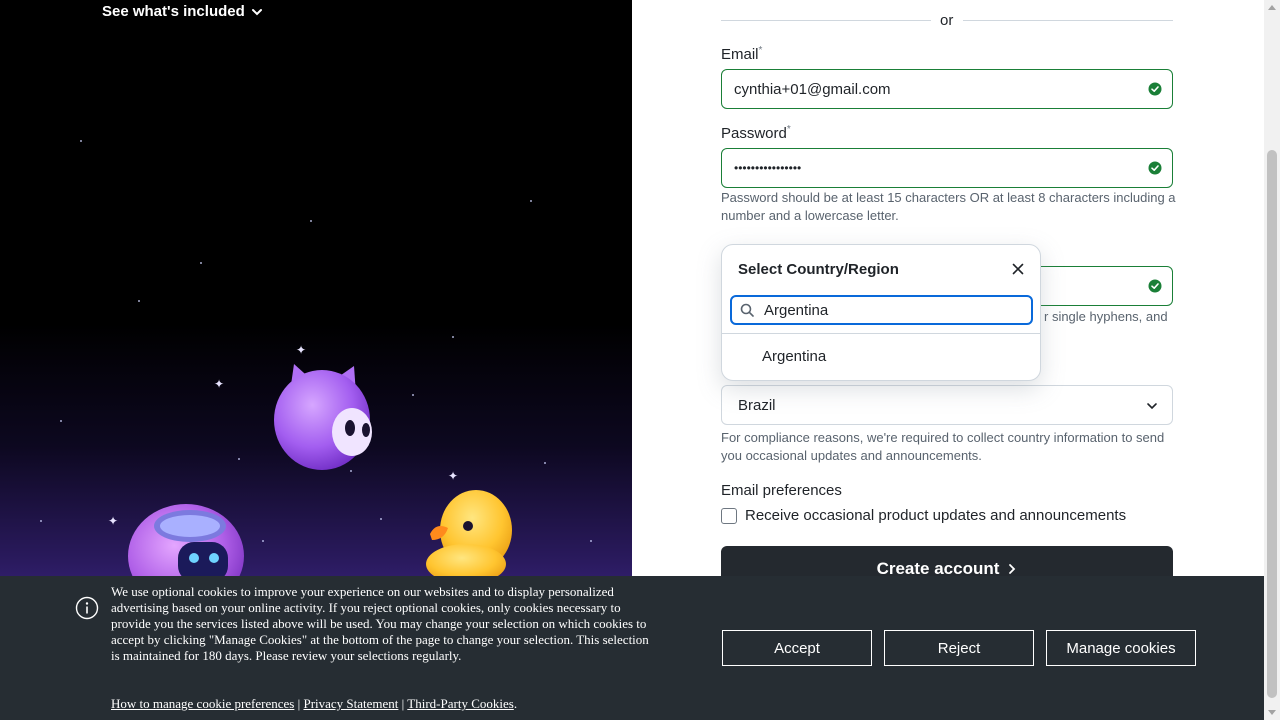  What do you see at coordinates (460, 703) in the screenshot?
I see `third-party-cookies-link: Third-Party Cookies` at bounding box center [460, 703].